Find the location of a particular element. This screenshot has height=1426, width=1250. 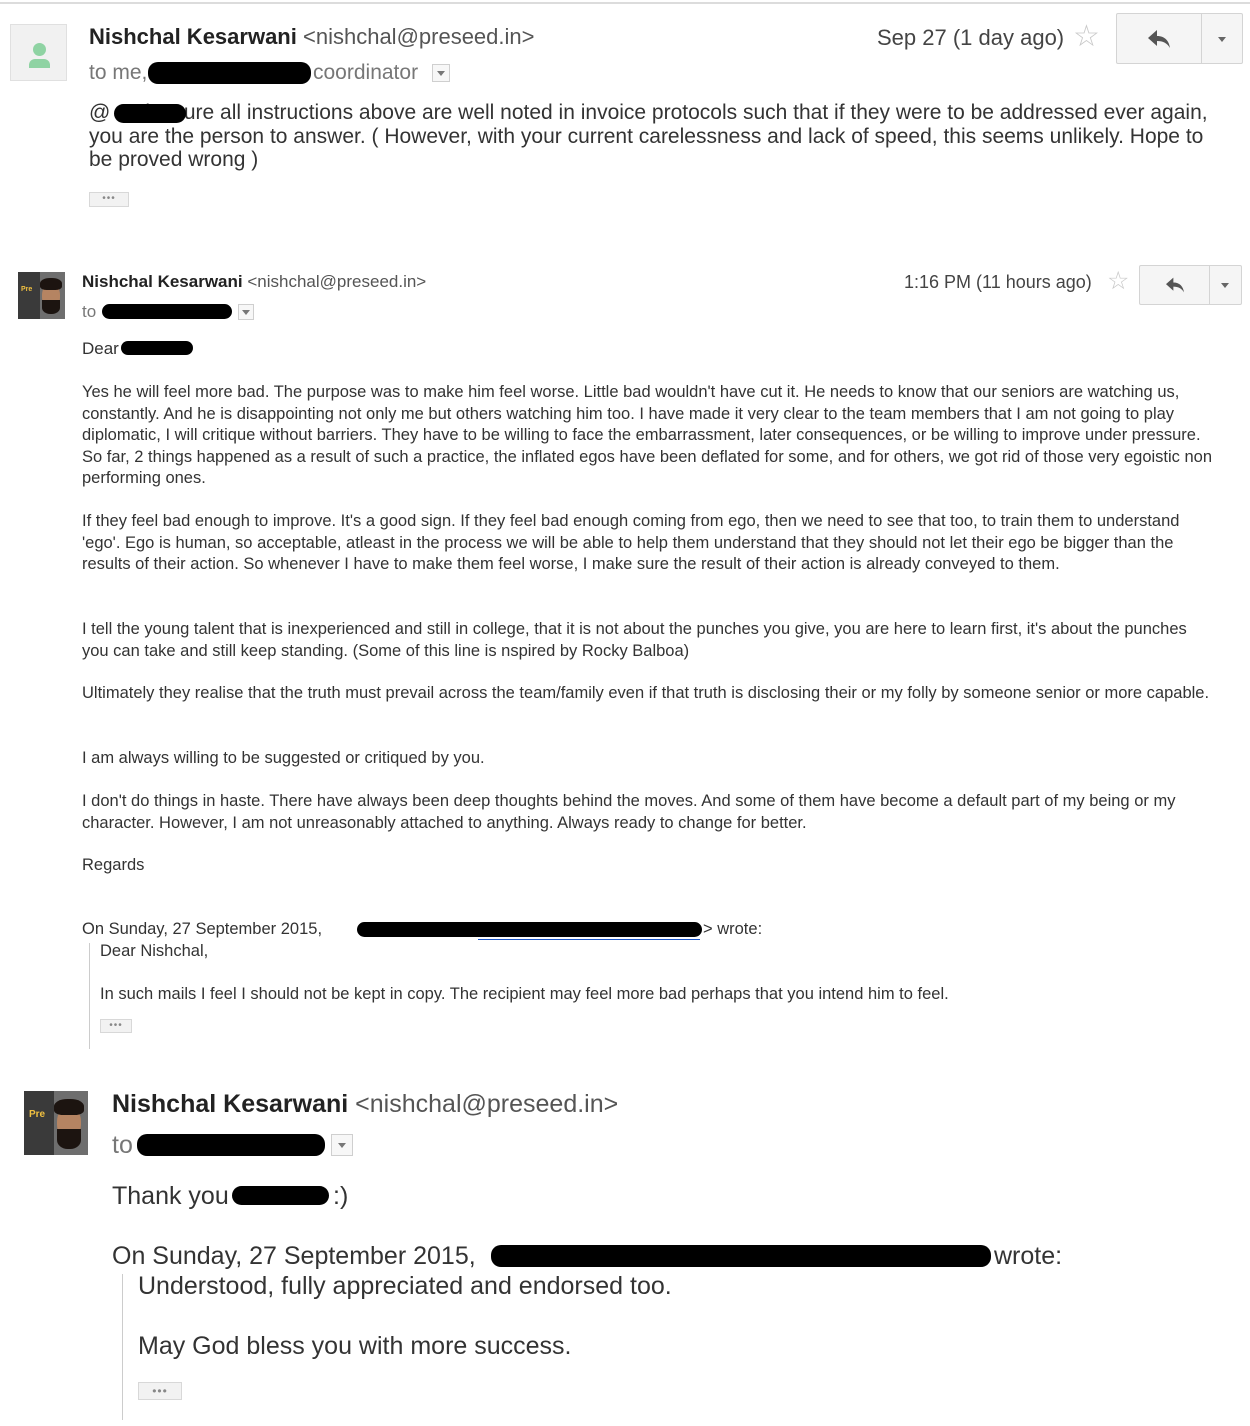

quote-header-suffix: > wrote: is located at coordinates (733, 929).